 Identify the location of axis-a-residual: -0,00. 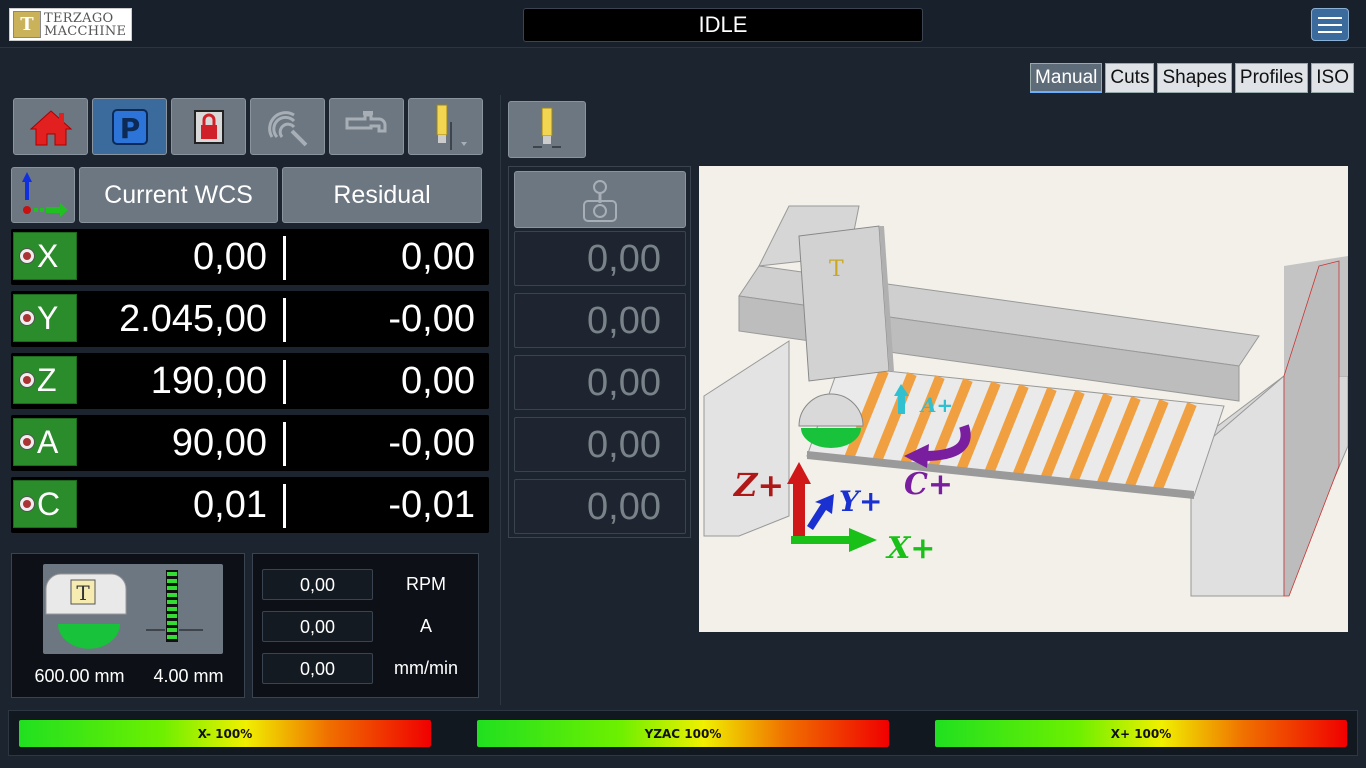
(431, 443).